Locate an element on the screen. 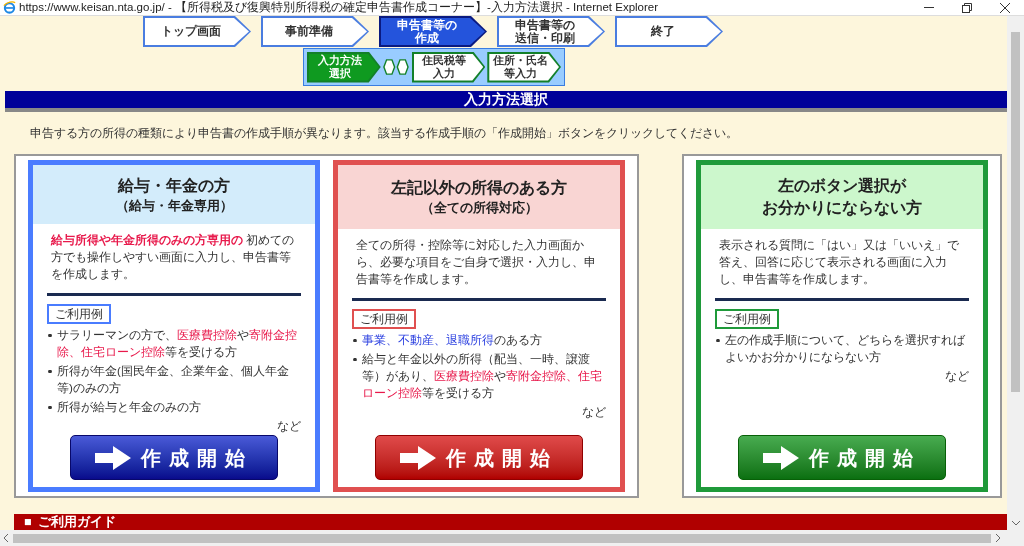 The width and height of the screenshot is (1024, 546). step-tab: 事前準備 is located at coordinates (315, 31).